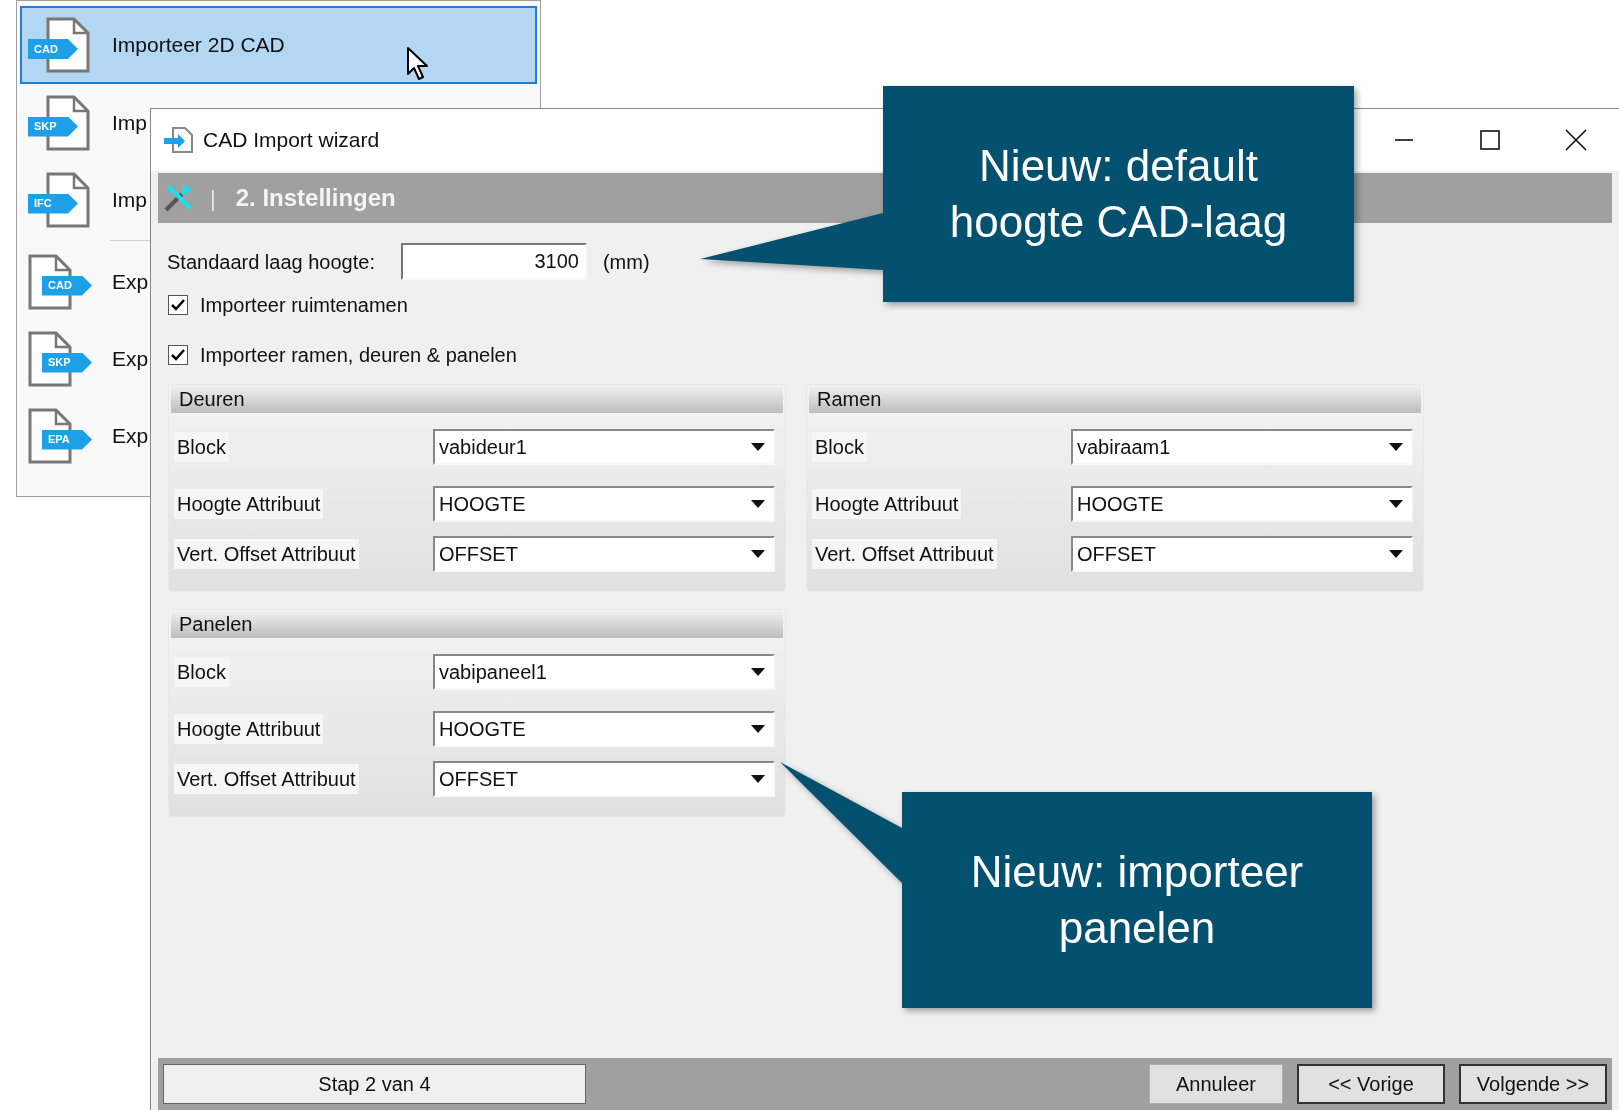  Describe the element at coordinates (304, 305) in the screenshot. I see `checkbox-label: Importeer ruimtenamen` at that location.